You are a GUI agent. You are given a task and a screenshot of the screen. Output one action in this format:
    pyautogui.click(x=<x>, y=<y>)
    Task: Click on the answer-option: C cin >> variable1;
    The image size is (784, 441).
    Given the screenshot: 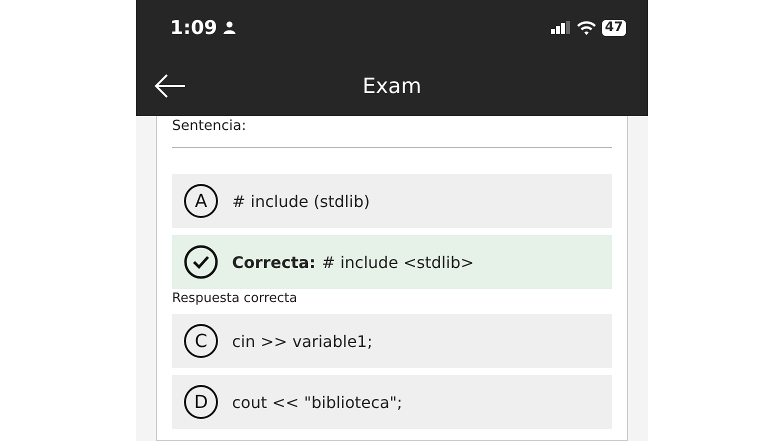 What is the action you would take?
    pyautogui.click(x=392, y=341)
    